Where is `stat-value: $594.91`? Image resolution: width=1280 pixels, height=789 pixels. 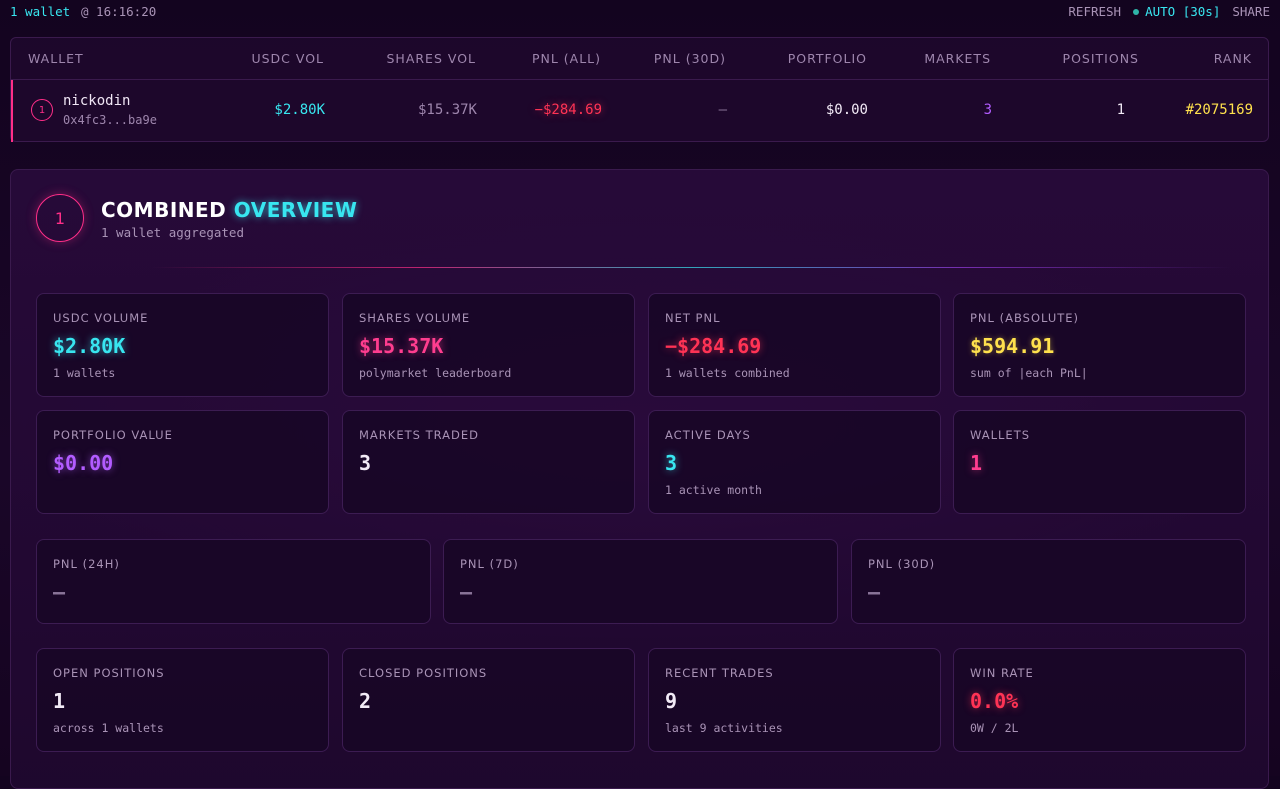 stat-value: $594.91 is located at coordinates (1012, 346).